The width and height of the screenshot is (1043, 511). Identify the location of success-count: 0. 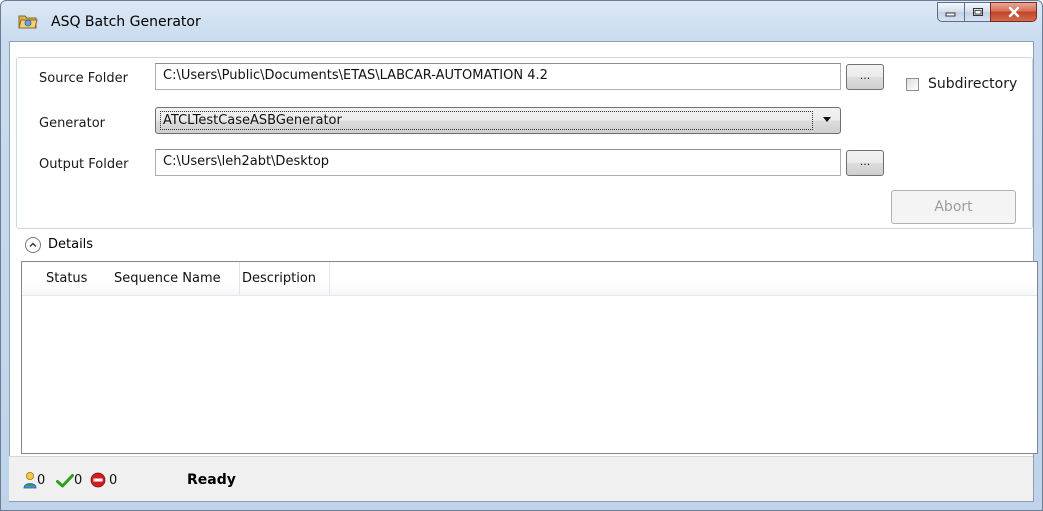
(78, 480).